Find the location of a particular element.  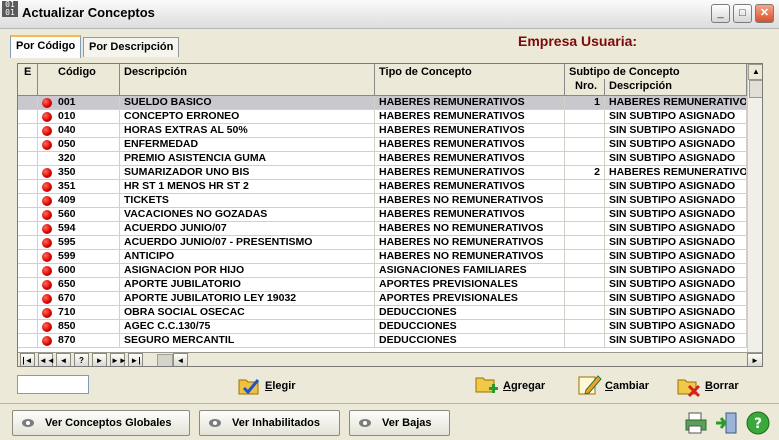

nav-search-button: ? is located at coordinates (81, 359).